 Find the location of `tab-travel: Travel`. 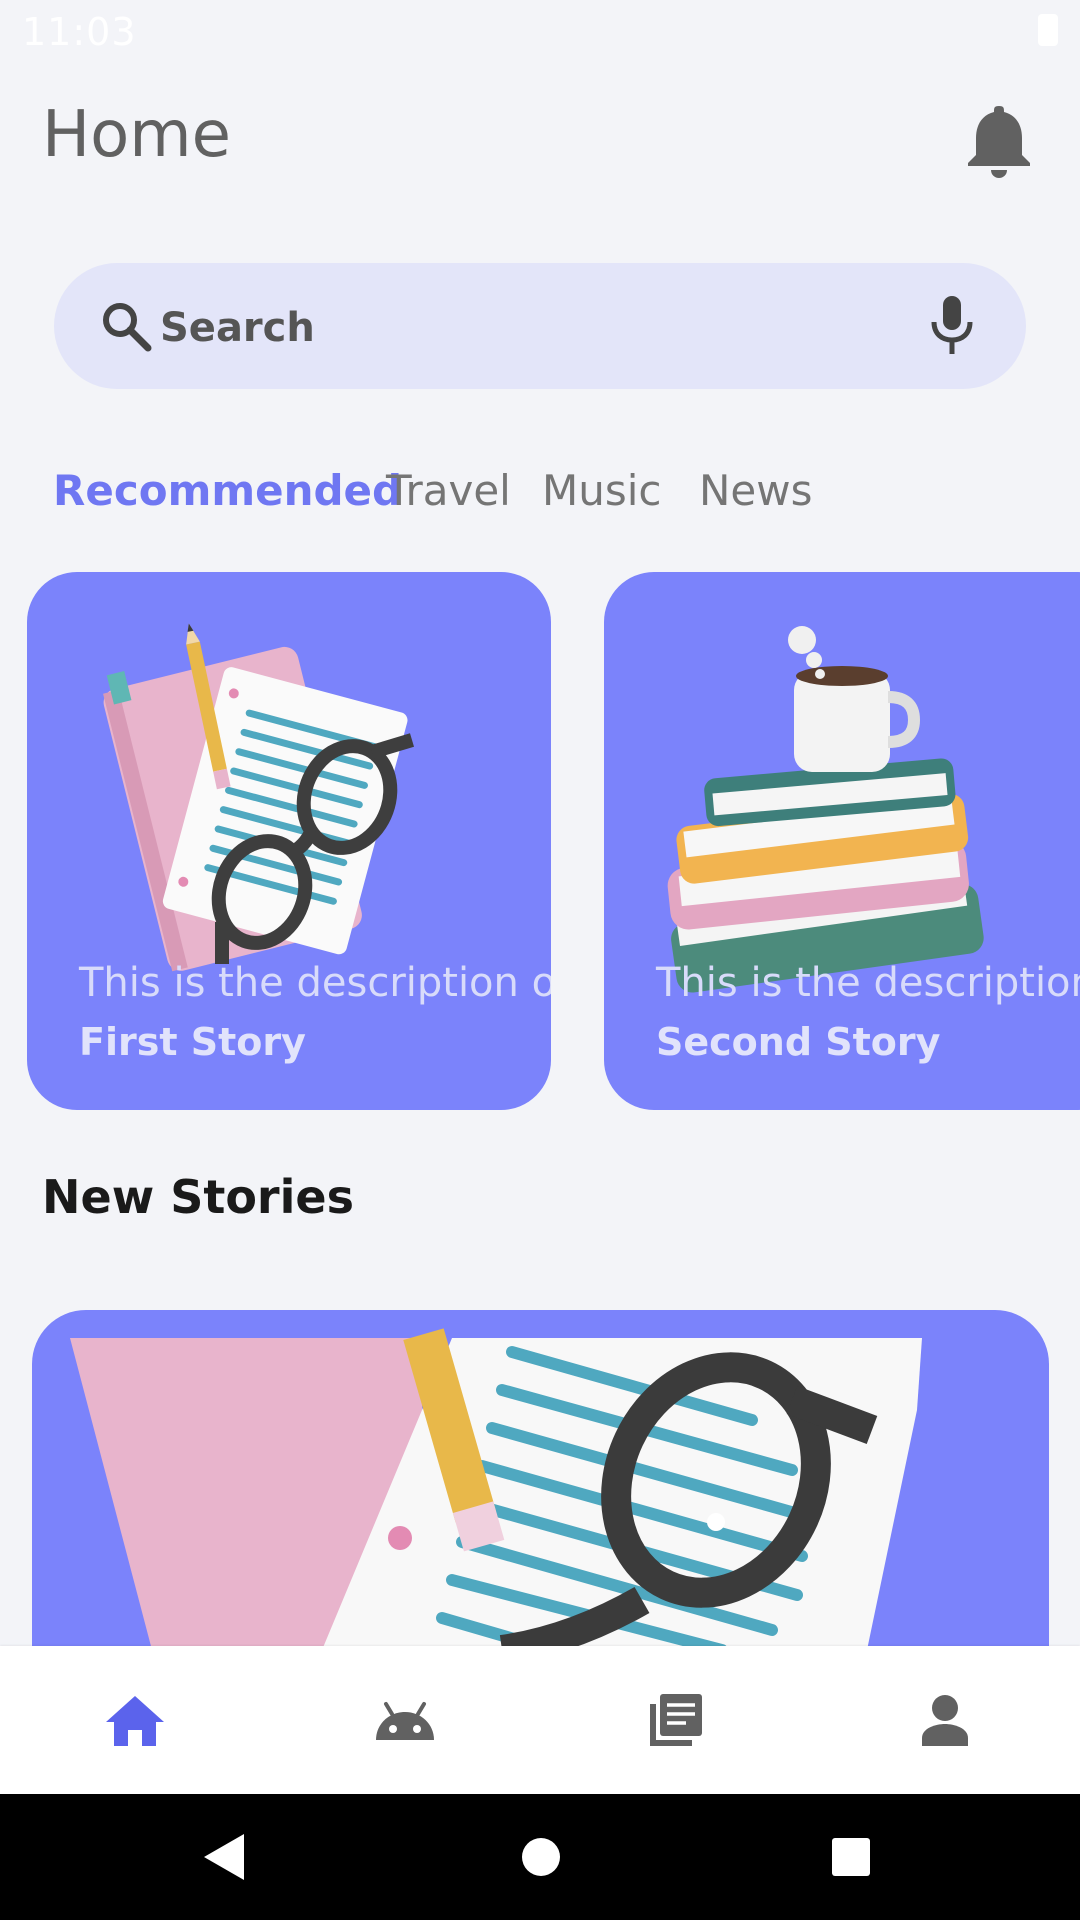

tab-travel: Travel is located at coordinates (448, 490).